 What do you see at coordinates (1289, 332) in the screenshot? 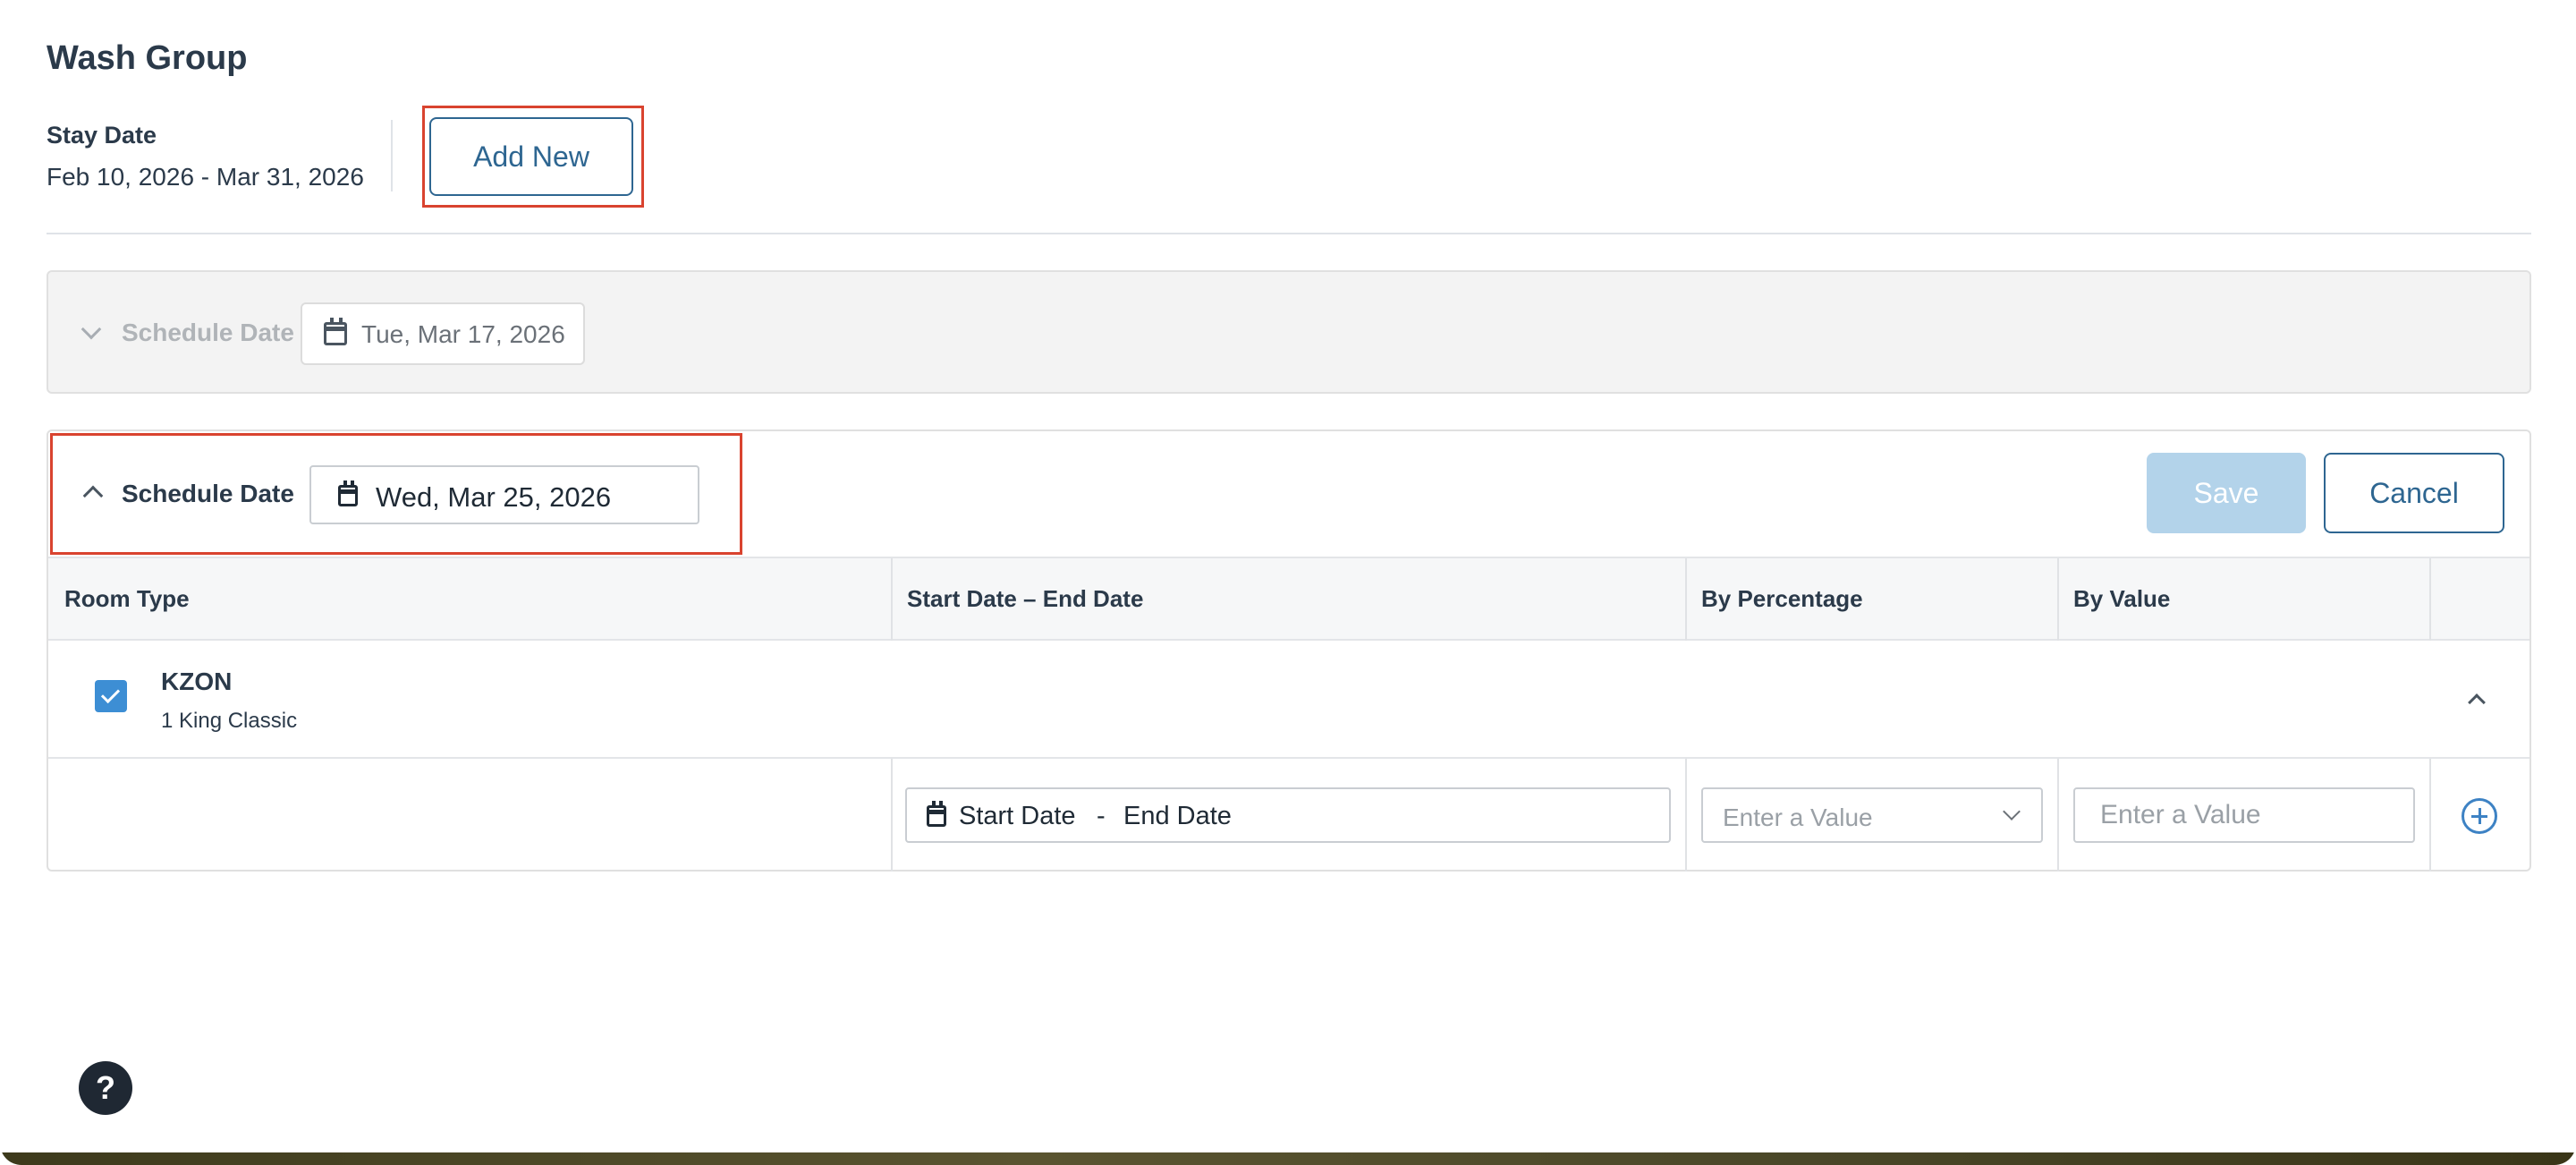
I see `schedule-panel-collapsed: Schedule Date Tue, Mar 17, 2026` at bounding box center [1289, 332].